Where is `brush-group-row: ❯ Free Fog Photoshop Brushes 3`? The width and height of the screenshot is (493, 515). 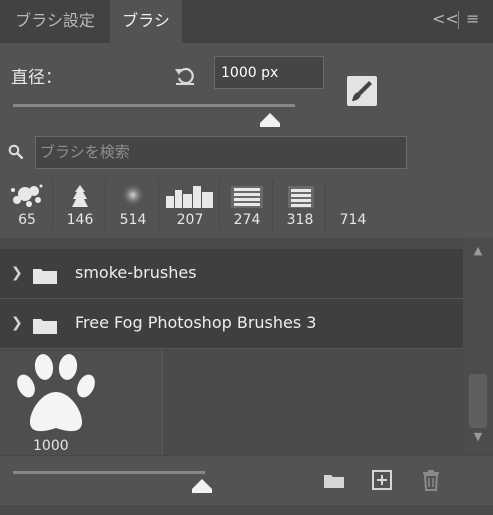 brush-group-row: ❯ Free Fog Photoshop Brushes 3 is located at coordinates (231, 324).